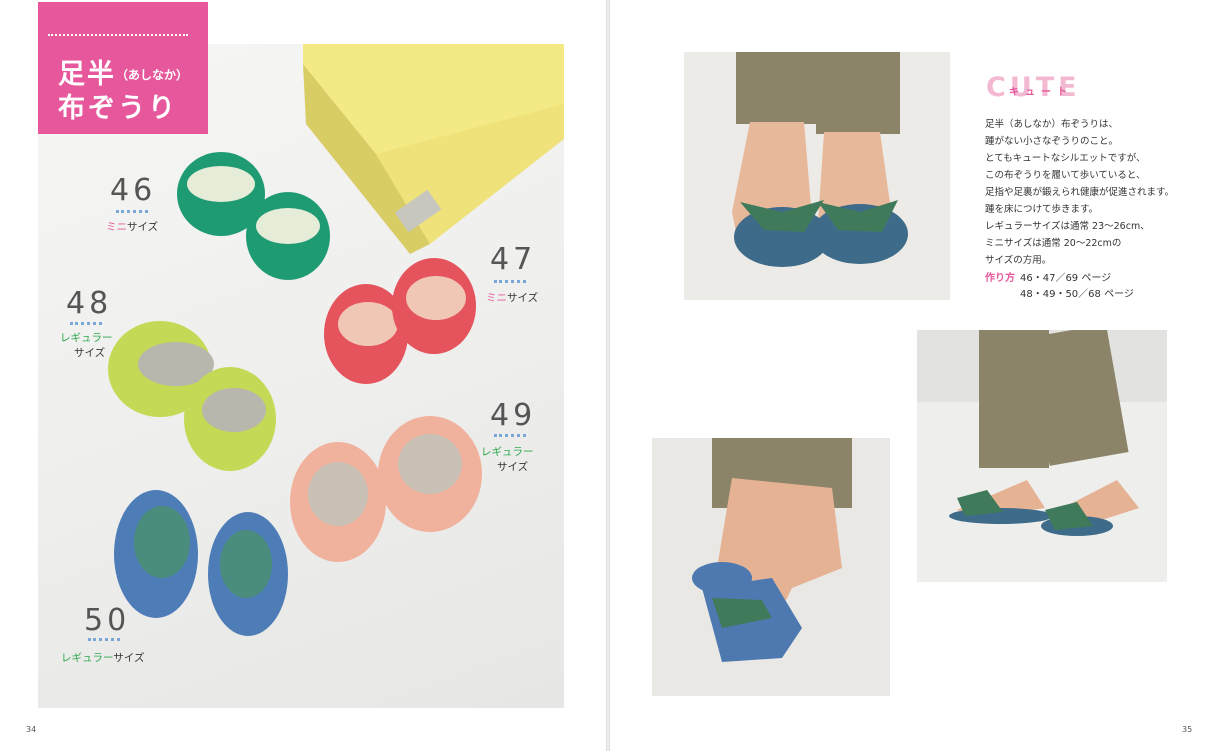 The height and width of the screenshot is (751, 1216). Describe the element at coordinates (1052, 124) in the screenshot. I see `description-line: 足半（あしなか）布ぞうりは、` at that location.